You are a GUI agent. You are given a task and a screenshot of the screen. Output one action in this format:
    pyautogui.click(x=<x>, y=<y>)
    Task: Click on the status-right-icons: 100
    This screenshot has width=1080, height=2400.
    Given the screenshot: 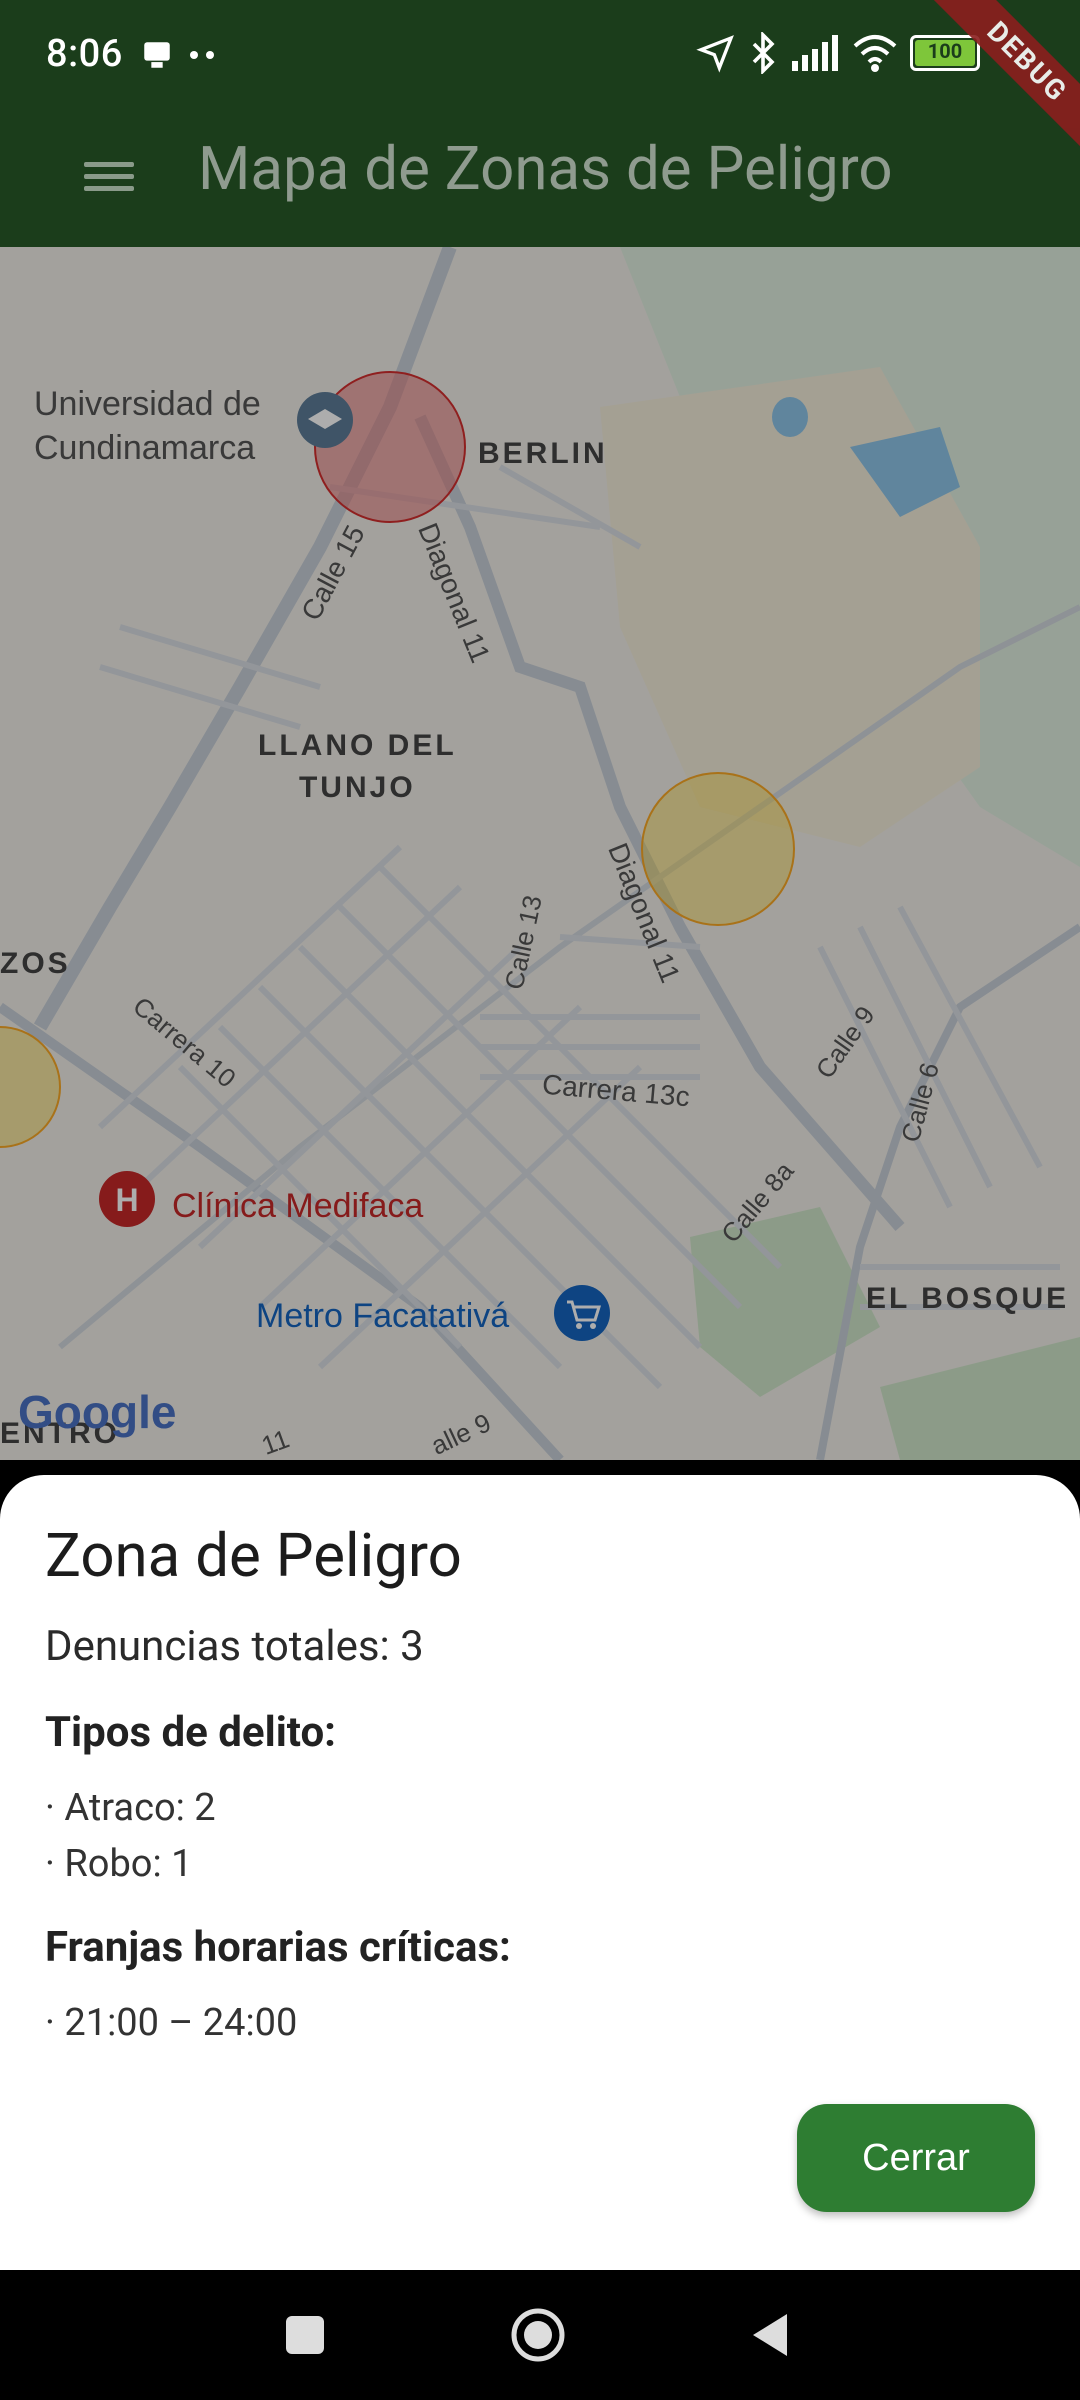 What is the action you would take?
    pyautogui.click(x=838, y=53)
    